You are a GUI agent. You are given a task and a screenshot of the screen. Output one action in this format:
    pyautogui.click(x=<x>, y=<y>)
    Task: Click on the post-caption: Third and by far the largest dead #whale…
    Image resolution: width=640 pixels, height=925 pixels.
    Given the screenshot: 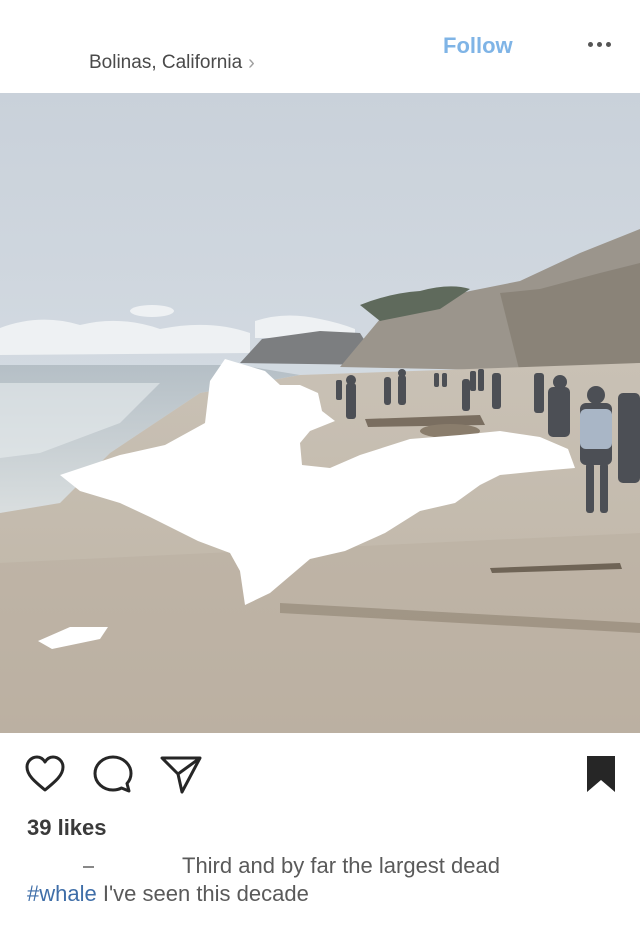 What is the action you would take?
    pyautogui.click(x=307, y=880)
    